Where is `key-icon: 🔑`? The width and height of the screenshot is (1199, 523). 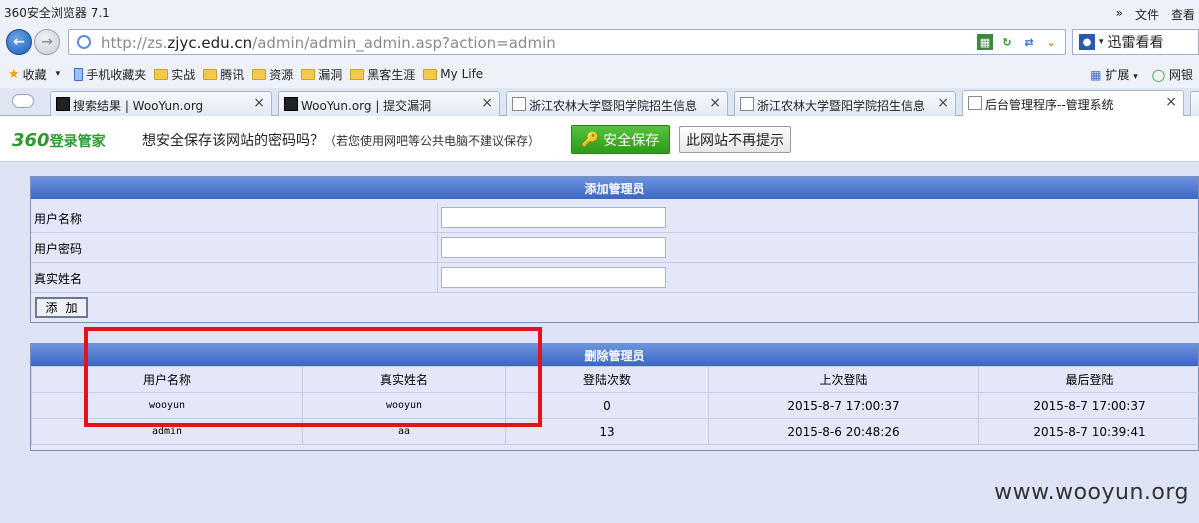
key-icon: 🔑 is located at coordinates (590, 139).